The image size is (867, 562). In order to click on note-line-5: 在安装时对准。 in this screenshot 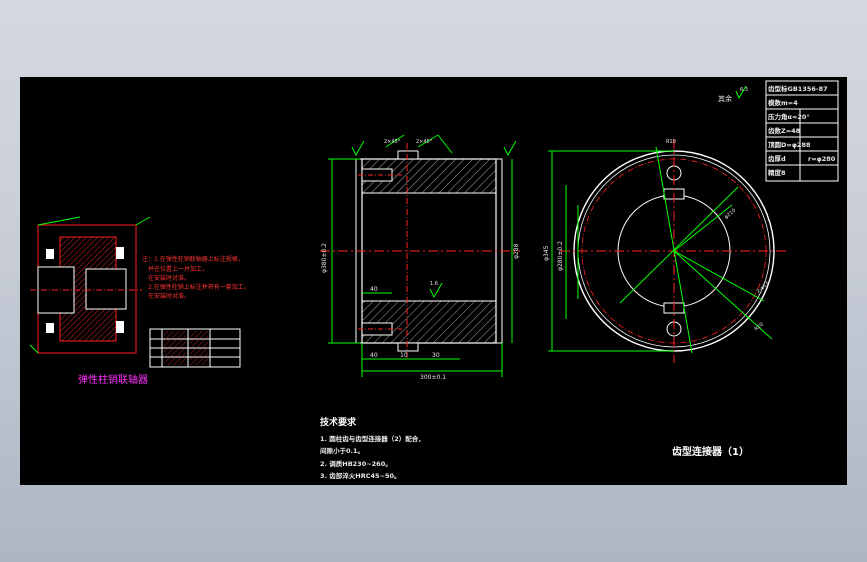, I will do `click(169, 296)`.